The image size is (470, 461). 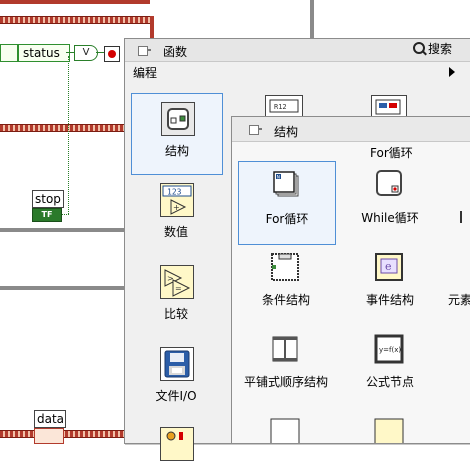 What do you see at coordinates (175, 52) in the screenshot?
I see `palette-title: 函数` at bounding box center [175, 52].